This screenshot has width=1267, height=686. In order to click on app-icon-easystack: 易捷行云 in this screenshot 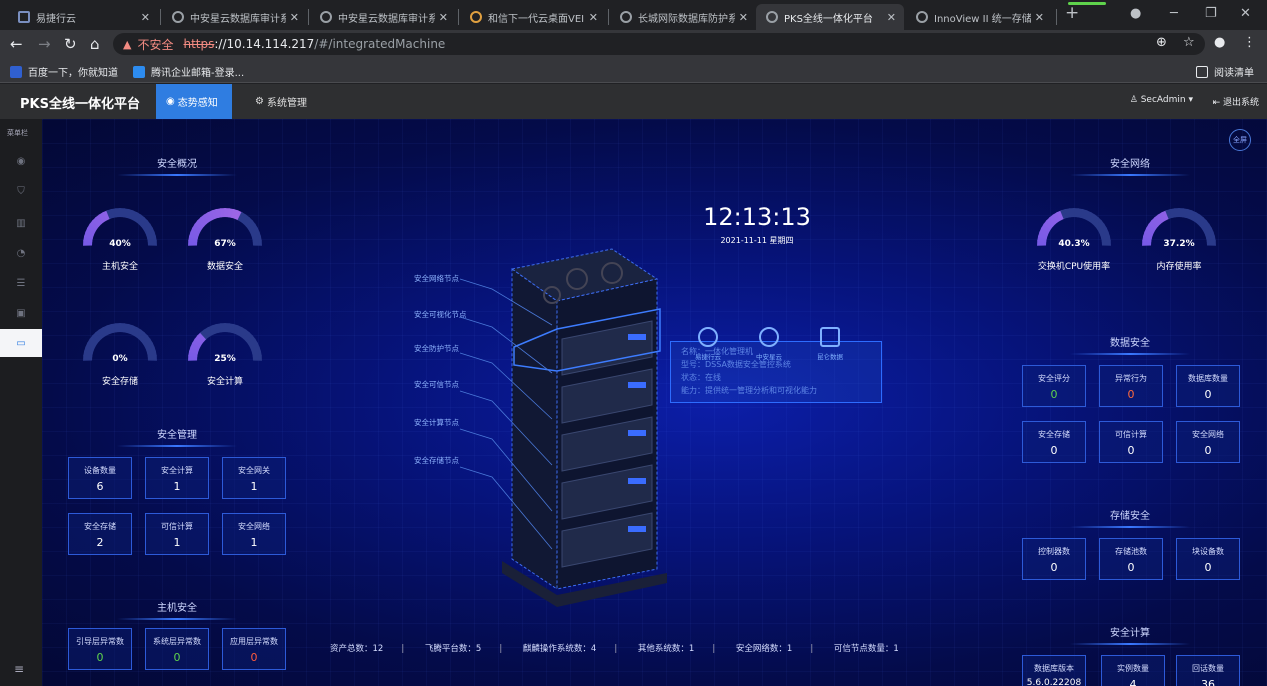, I will do `click(708, 345)`.